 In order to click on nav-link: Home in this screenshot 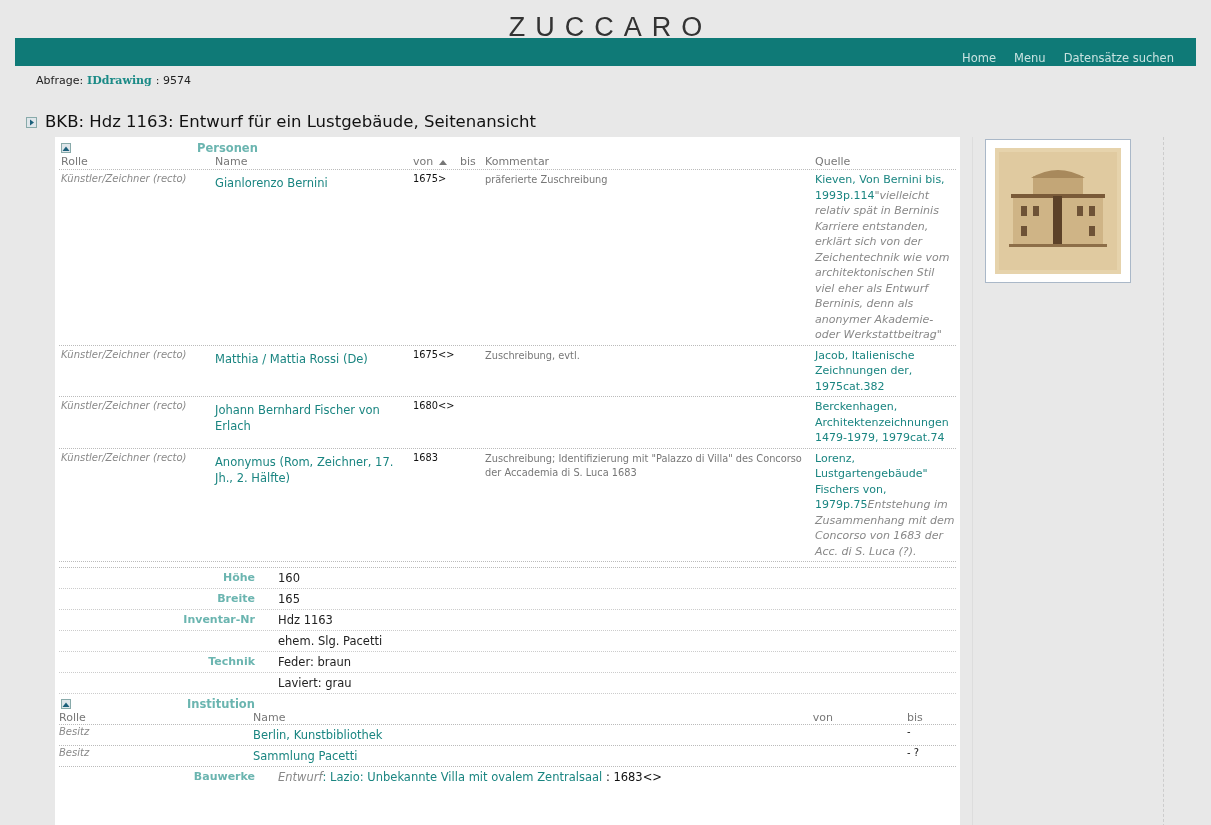, I will do `click(979, 58)`.